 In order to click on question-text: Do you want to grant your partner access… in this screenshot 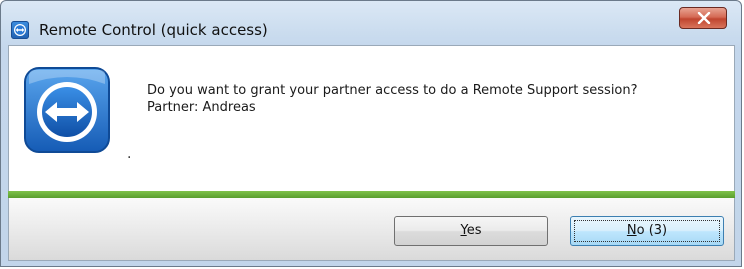, I will do `click(392, 90)`.